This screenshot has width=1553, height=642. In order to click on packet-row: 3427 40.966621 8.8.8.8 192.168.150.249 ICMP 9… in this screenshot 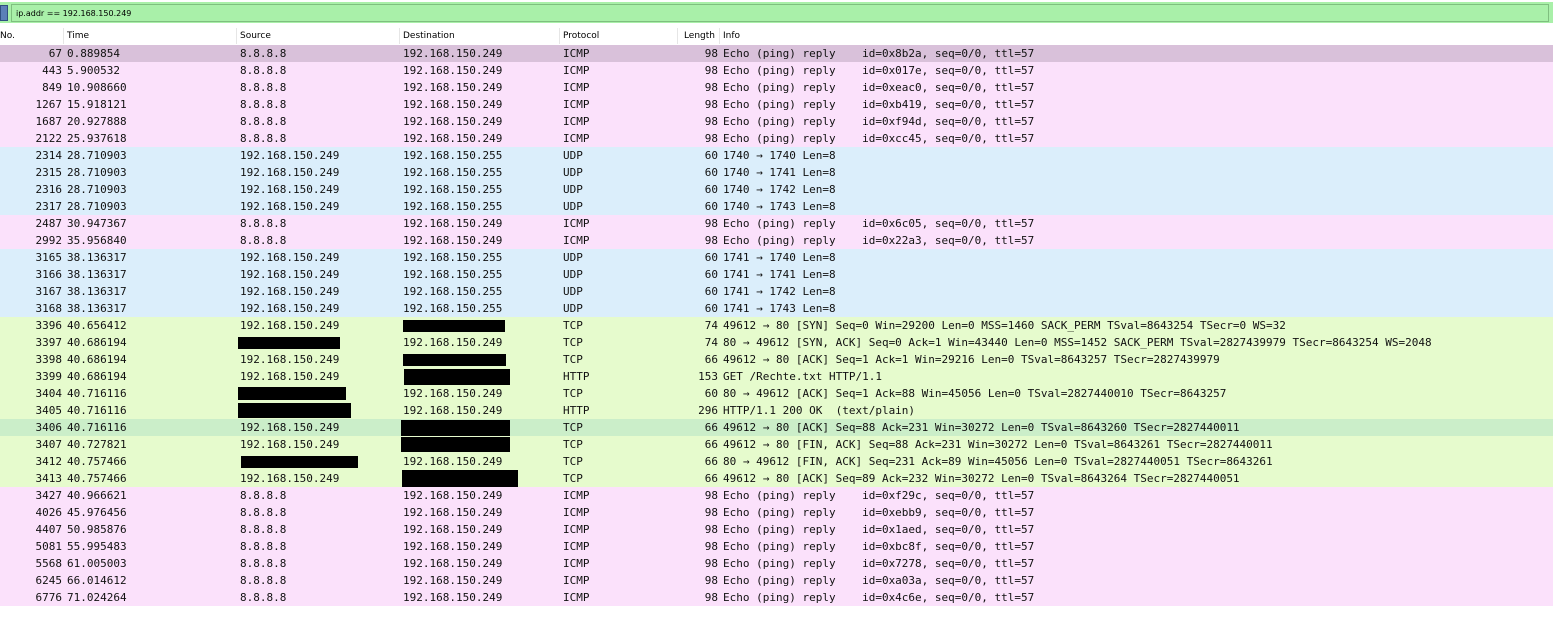, I will do `click(776, 495)`.